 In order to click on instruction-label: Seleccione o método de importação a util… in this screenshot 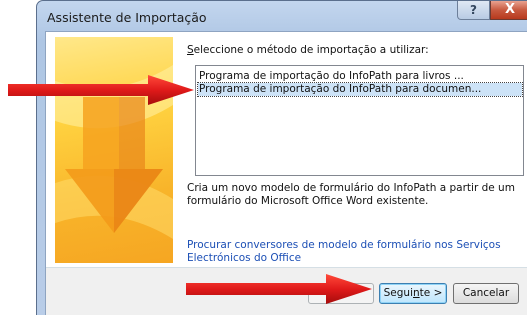, I will do `click(308, 50)`.